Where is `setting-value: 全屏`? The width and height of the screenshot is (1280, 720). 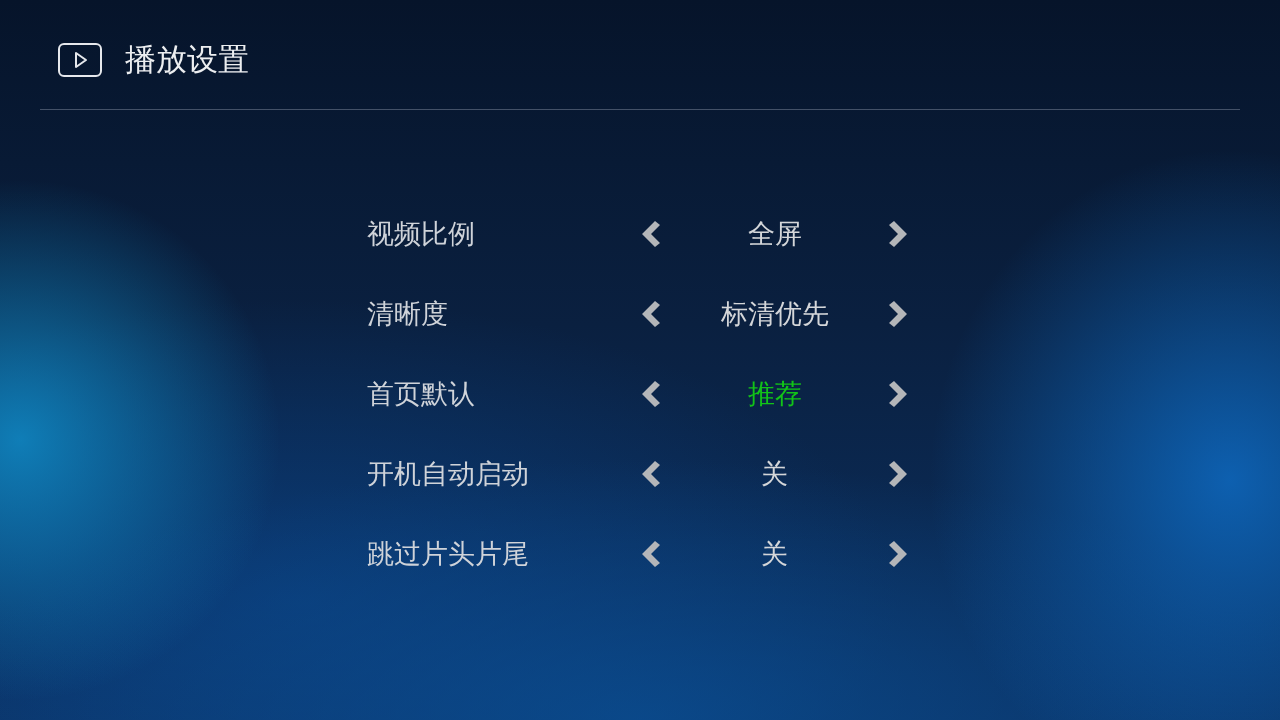
setting-value: 全屏 is located at coordinates (774, 234).